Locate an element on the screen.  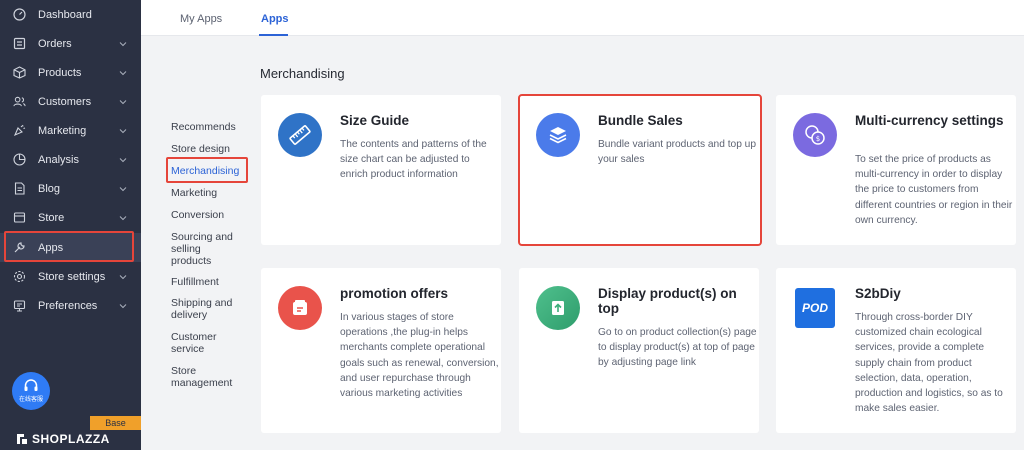
online-support-button: 在线客服 is located at coordinates (31, 391).